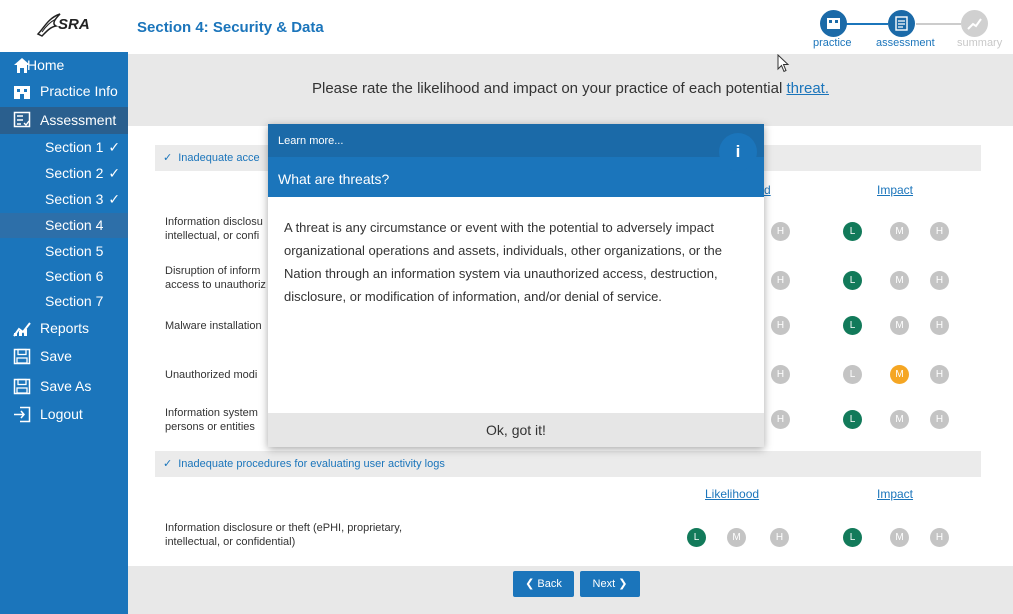 This screenshot has width=1013, height=614. I want to click on step-practice, so click(833, 23).